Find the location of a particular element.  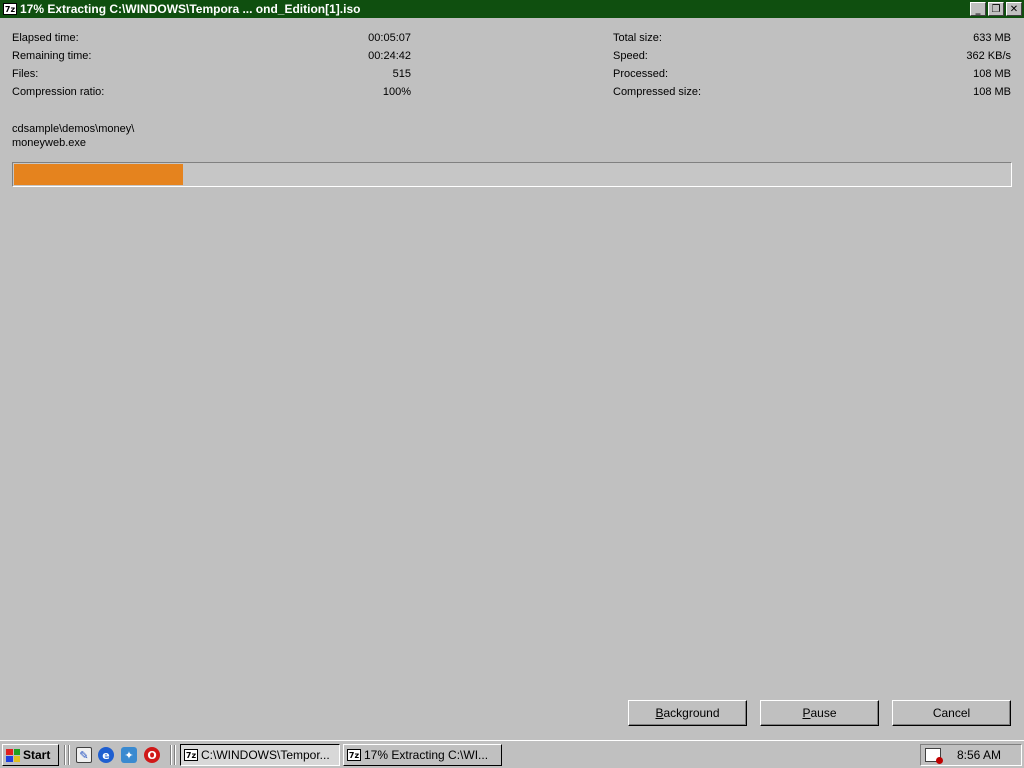

speed-value: 362 KB/s is located at coordinates (988, 56).